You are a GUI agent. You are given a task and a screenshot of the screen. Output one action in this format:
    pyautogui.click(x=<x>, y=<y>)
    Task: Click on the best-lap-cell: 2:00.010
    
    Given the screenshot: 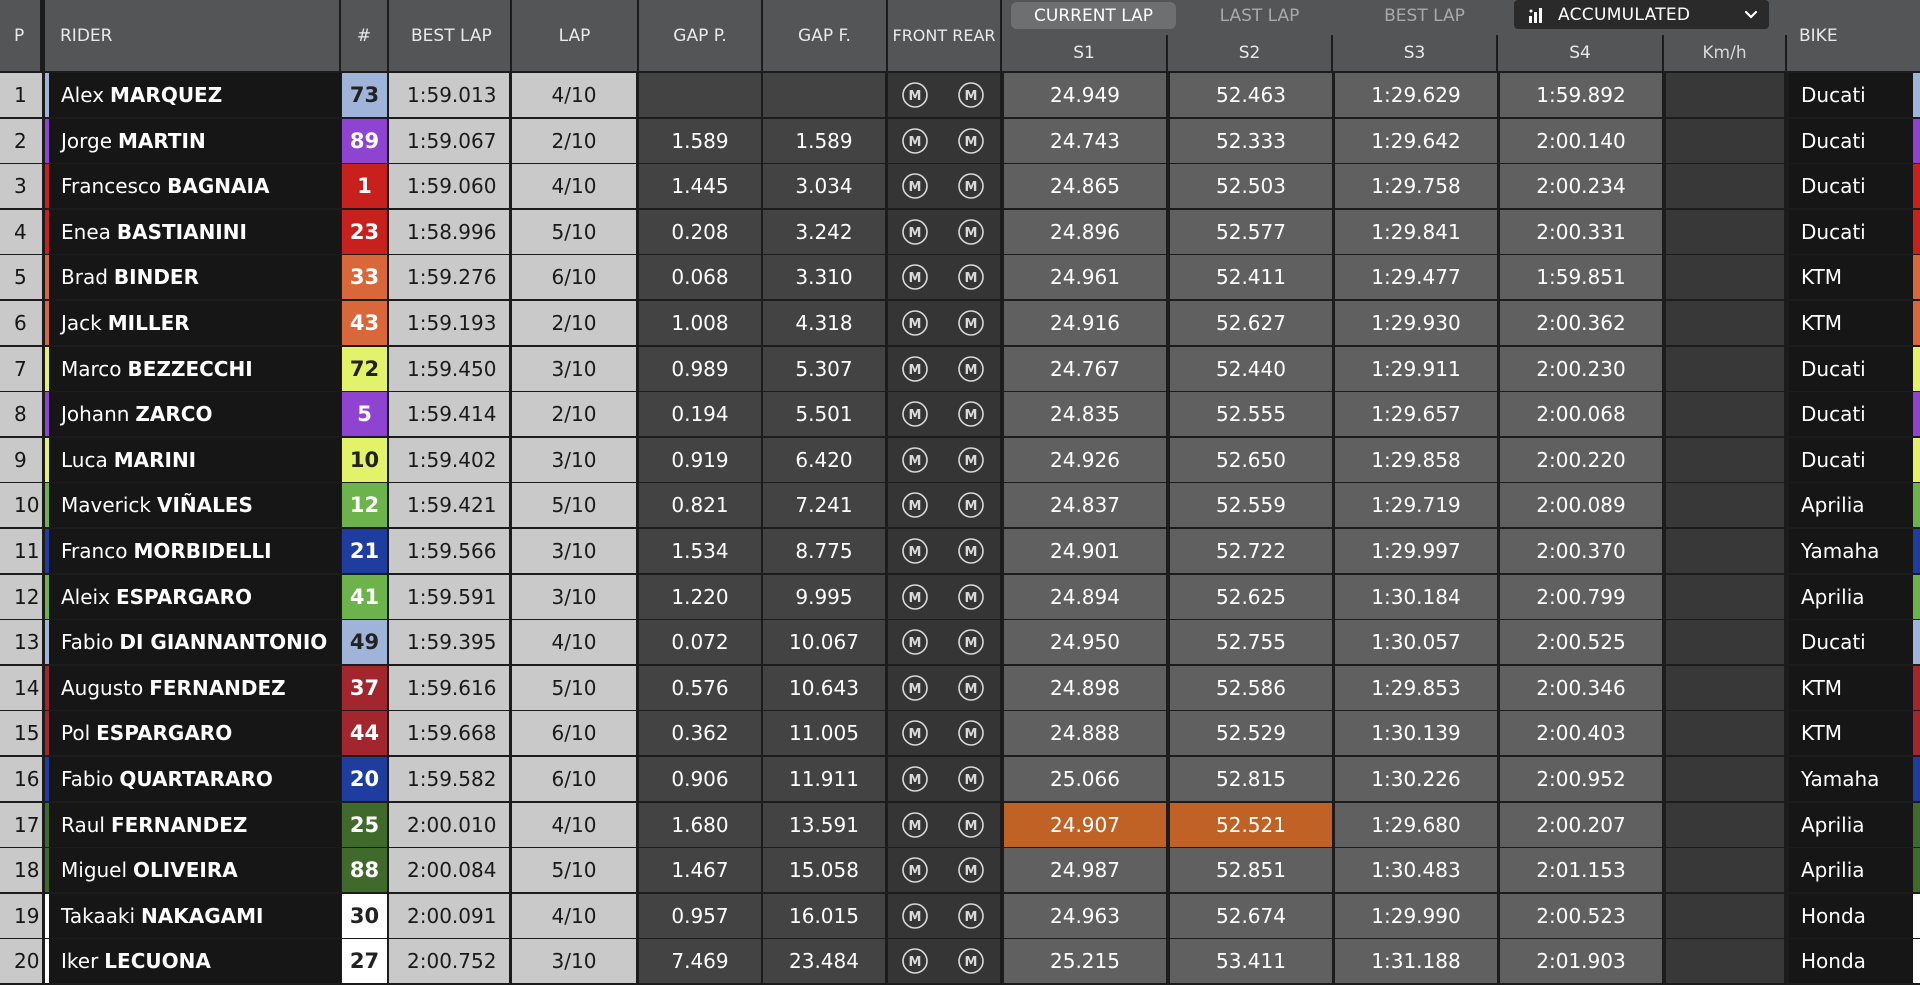 What is the action you would take?
    pyautogui.click(x=449, y=824)
    